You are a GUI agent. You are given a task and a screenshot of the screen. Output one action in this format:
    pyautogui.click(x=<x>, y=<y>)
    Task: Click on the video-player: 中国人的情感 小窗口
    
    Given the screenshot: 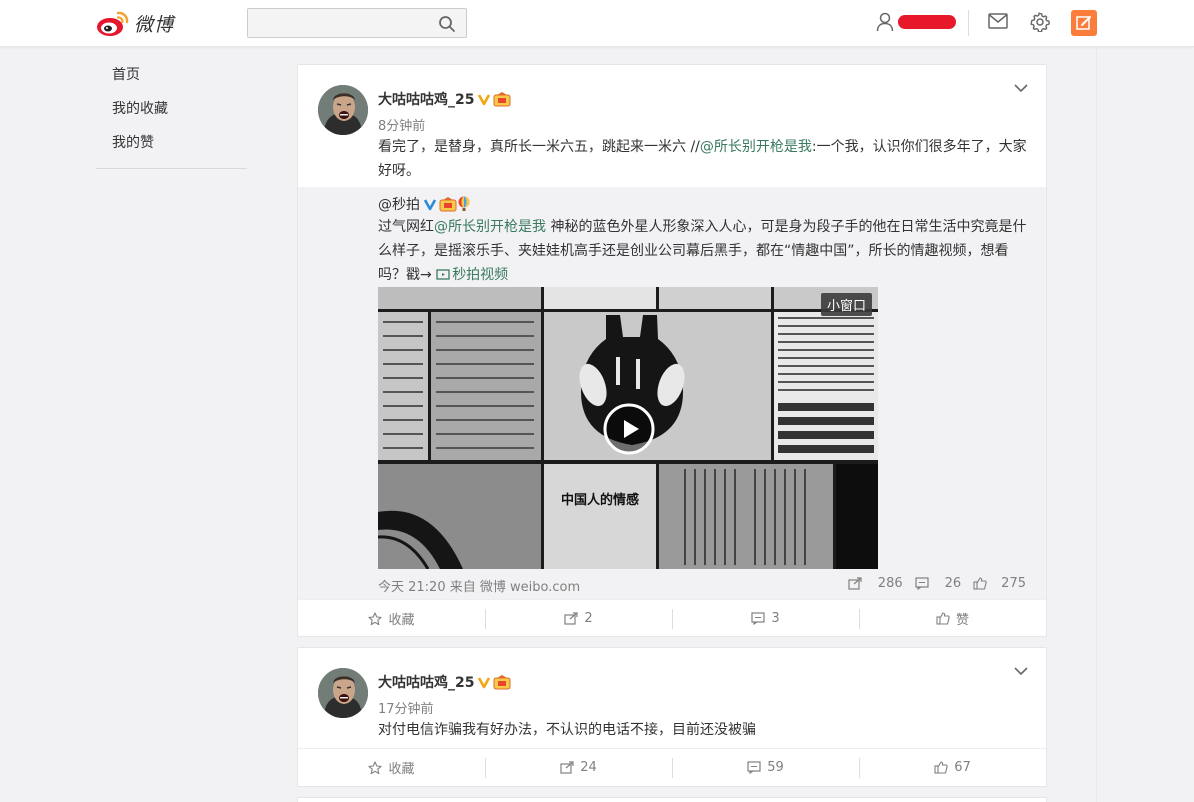 What is the action you would take?
    pyautogui.click(x=628, y=428)
    